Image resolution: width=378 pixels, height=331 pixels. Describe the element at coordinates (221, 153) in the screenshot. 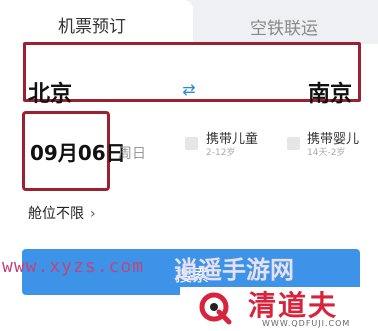

I see `child-age-range: 2-12岁` at that location.